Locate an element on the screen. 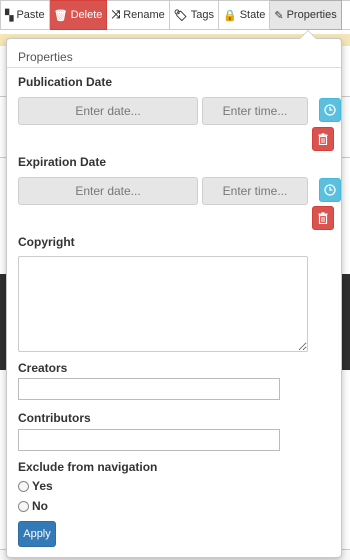 The width and height of the screenshot is (350, 560). tags-button: 🏷 Tags is located at coordinates (194, 15).